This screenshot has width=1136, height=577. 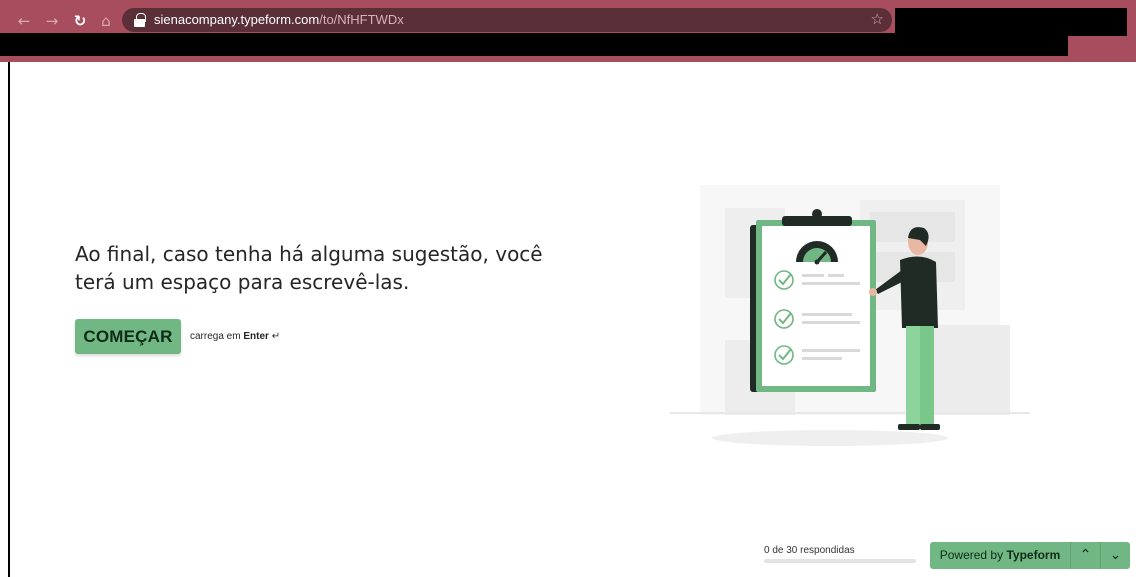 What do you see at coordinates (106, 21) in the screenshot?
I see `home-icon: ⌂` at bounding box center [106, 21].